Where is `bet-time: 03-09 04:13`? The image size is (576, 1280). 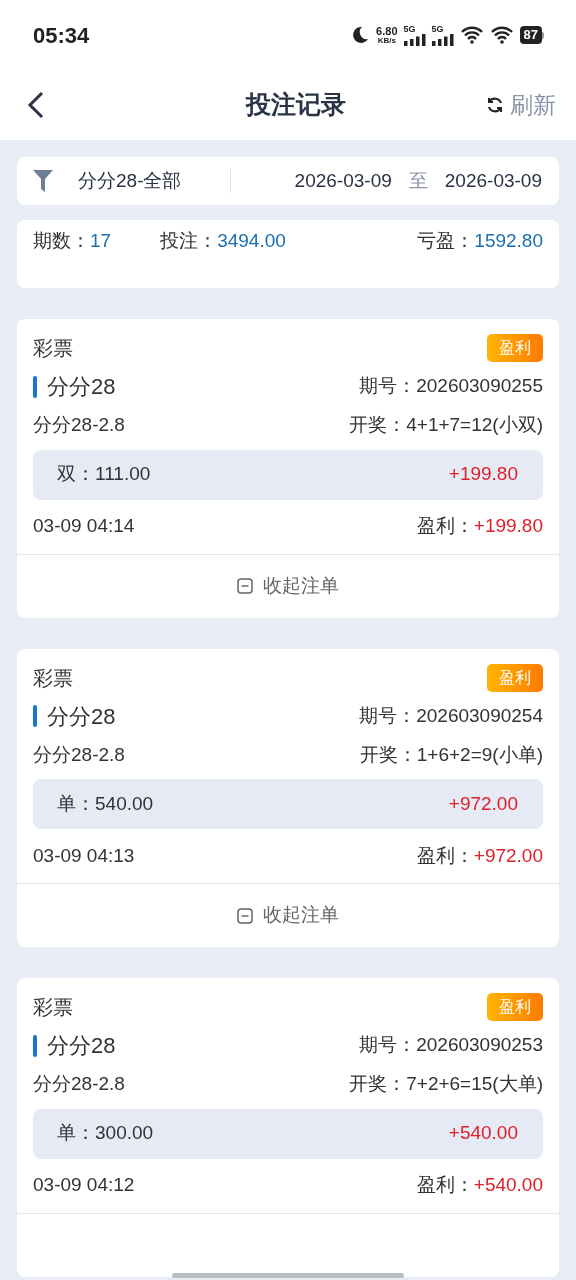 bet-time: 03-09 04:13 is located at coordinates (84, 855).